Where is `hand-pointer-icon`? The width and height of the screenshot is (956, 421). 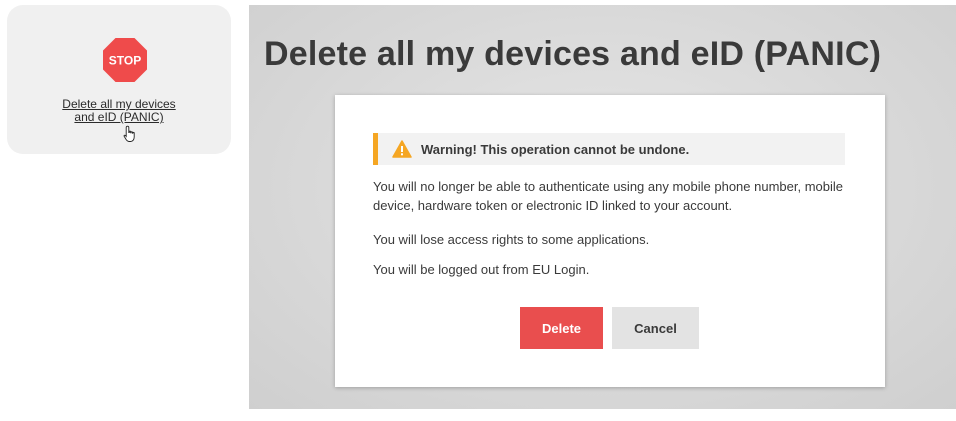
hand-pointer-icon is located at coordinates (130, 134).